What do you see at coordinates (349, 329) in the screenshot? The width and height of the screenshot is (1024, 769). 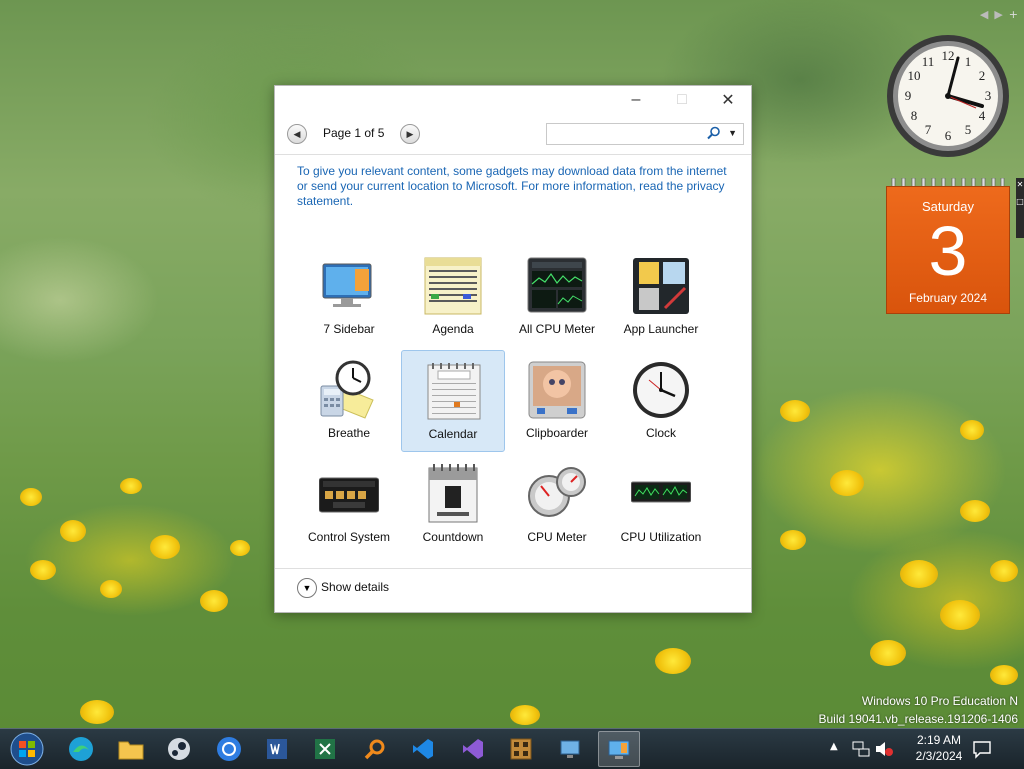 I see `gadget-label: 7 Sidebar` at bounding box center [349, 329].